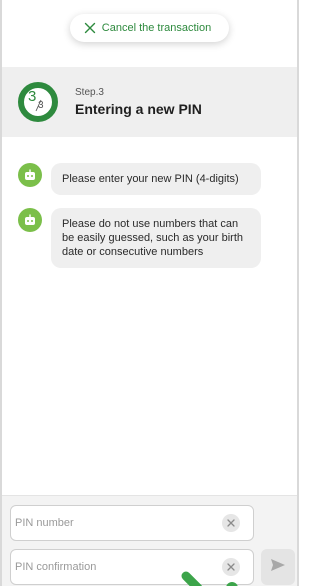 Image resolution: width=320 pixels, height=586 pixels. What do you see at coordinates (210, 577) in the screenshot?
I see `drag-handle` at bounding box center [210, 577].